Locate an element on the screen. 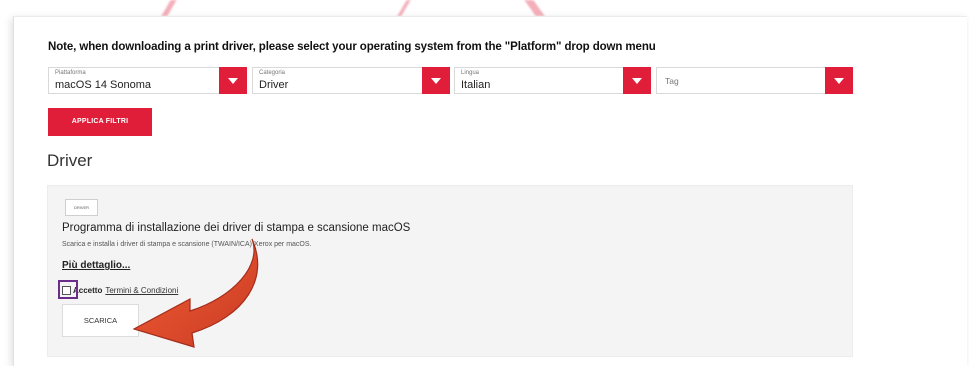 The width and height of the screenshot is (969, 366). platform-filter-dropdown: Piattaforma macOS 14 Sonoma is located at coordinates (147, 80).